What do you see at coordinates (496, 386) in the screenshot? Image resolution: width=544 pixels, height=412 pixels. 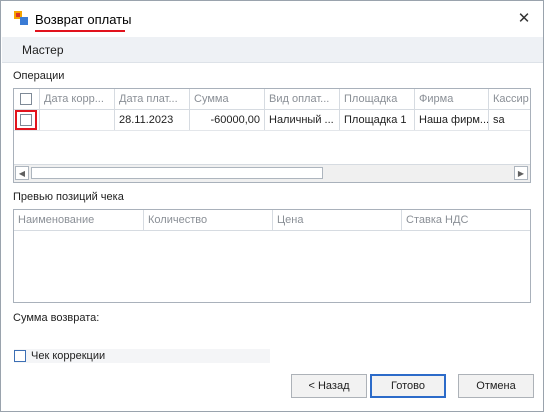 I see `cancel-button: Отмена` at bounding box center [496, 386].